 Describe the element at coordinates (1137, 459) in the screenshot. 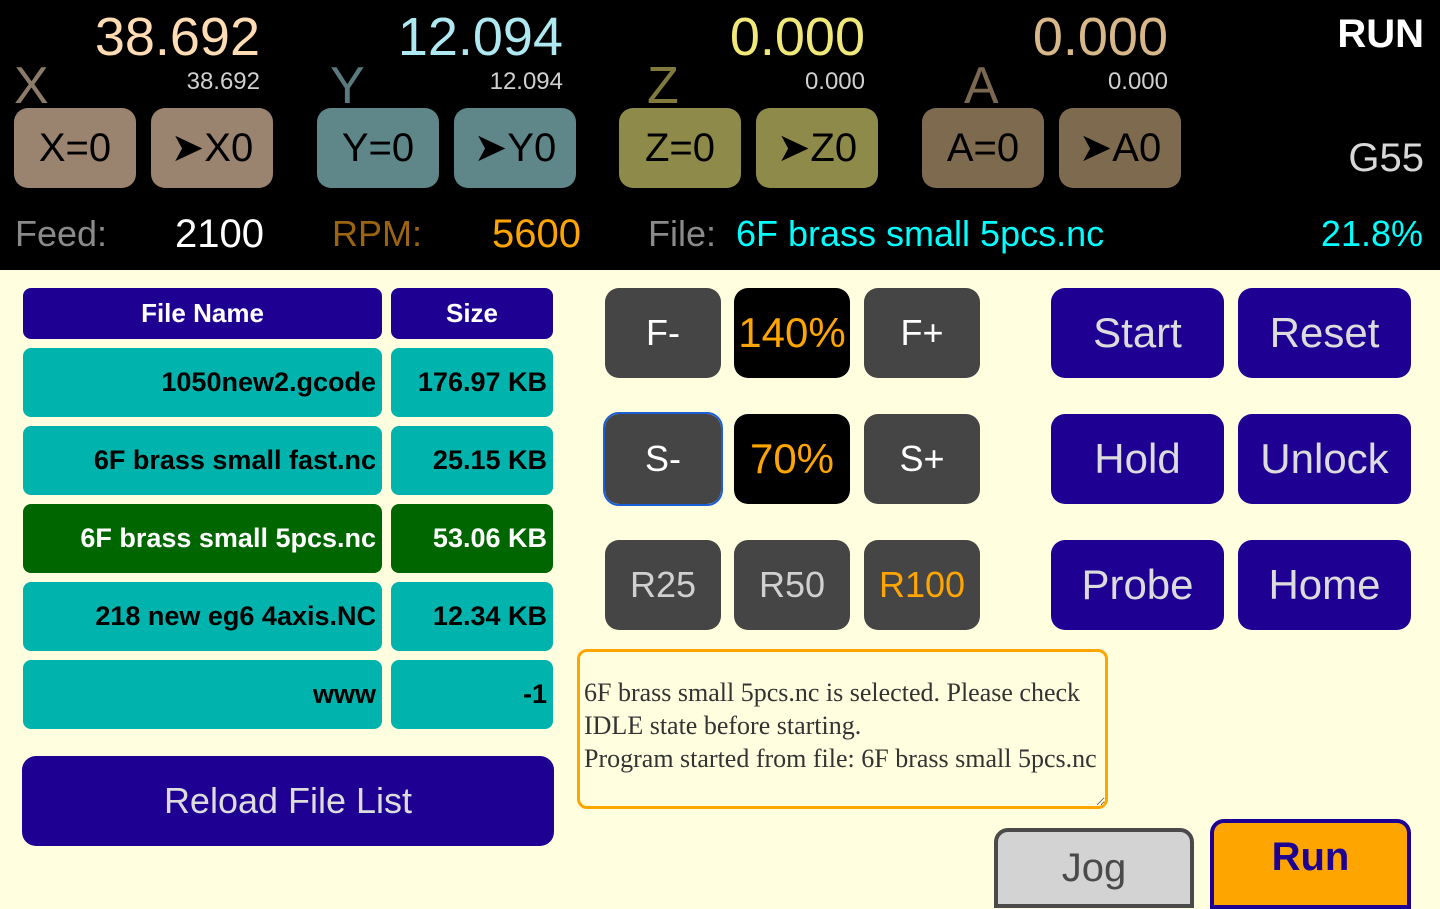

I see `hold-button: Hold` at that location.